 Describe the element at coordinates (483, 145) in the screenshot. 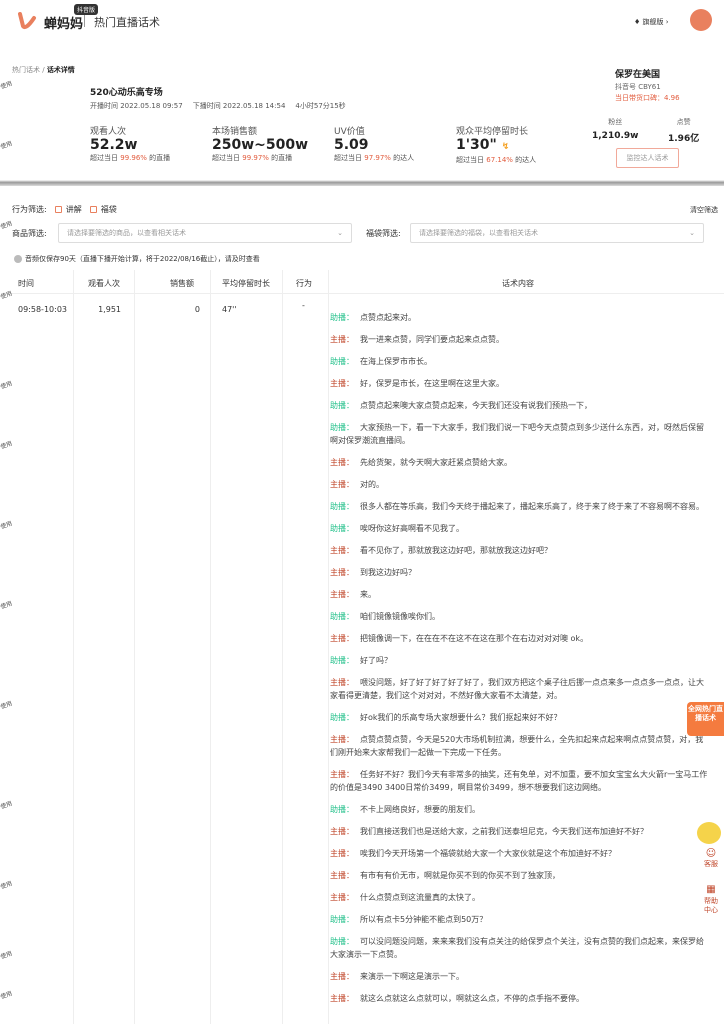

I see `stat-value: 1'30" ↯` at that location.